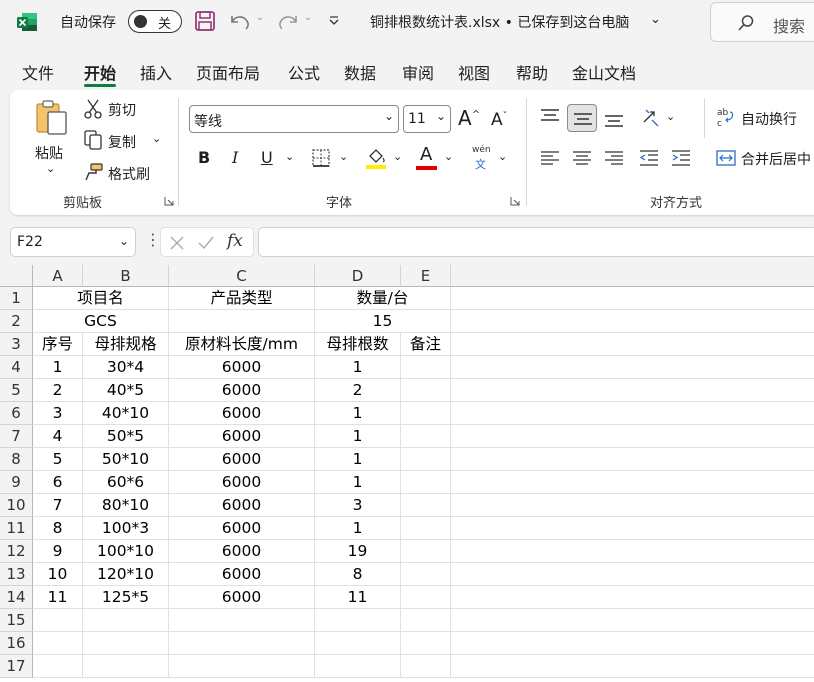 The image size is (814, 682). What do you see at coordinates (502, 156) in the screenshot?
I see `phonetic-dropdown-icon: ⌄` at bounding box center [502, 156].